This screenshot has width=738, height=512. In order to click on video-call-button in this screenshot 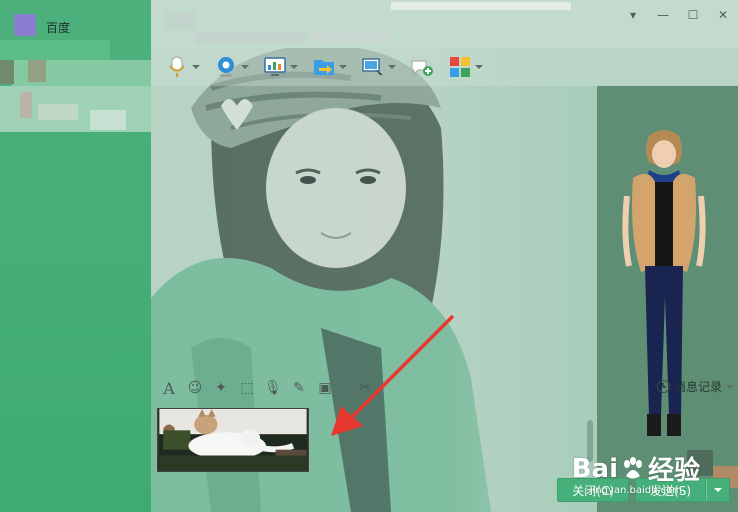, I will do `click(231, 67)`.